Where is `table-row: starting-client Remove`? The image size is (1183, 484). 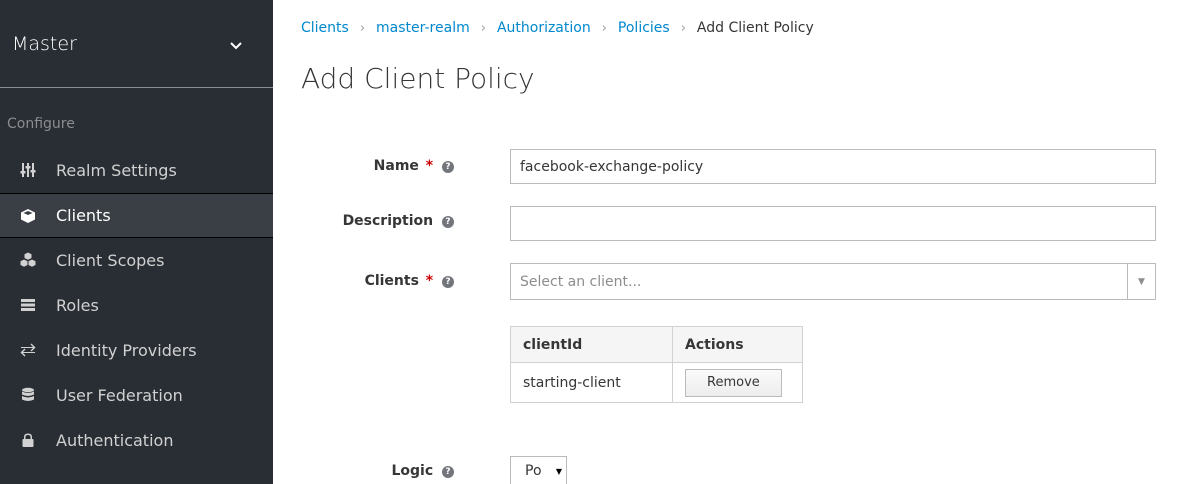 table-row: starting-client Remove is located at coordinates (656, 382).